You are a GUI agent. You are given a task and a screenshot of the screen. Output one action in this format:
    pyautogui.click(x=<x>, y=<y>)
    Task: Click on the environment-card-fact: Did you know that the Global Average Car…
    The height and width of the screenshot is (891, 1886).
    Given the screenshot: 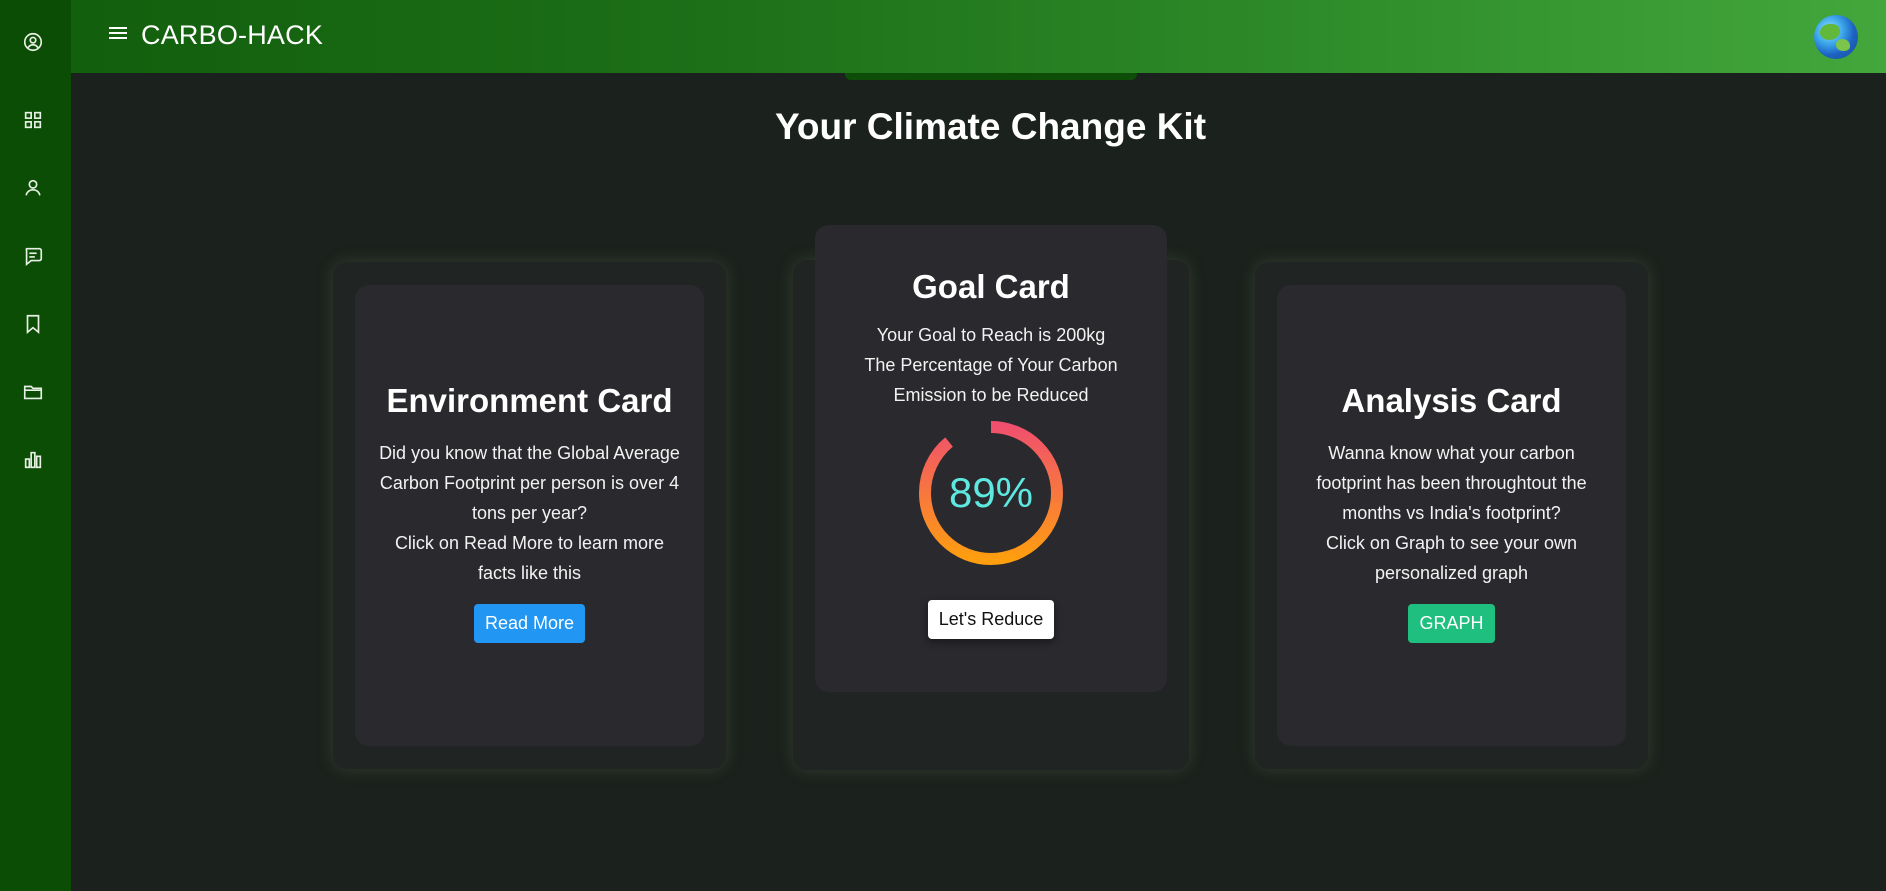 What is the action you would take?
    pyautogui.click(x=529, y=483)
    